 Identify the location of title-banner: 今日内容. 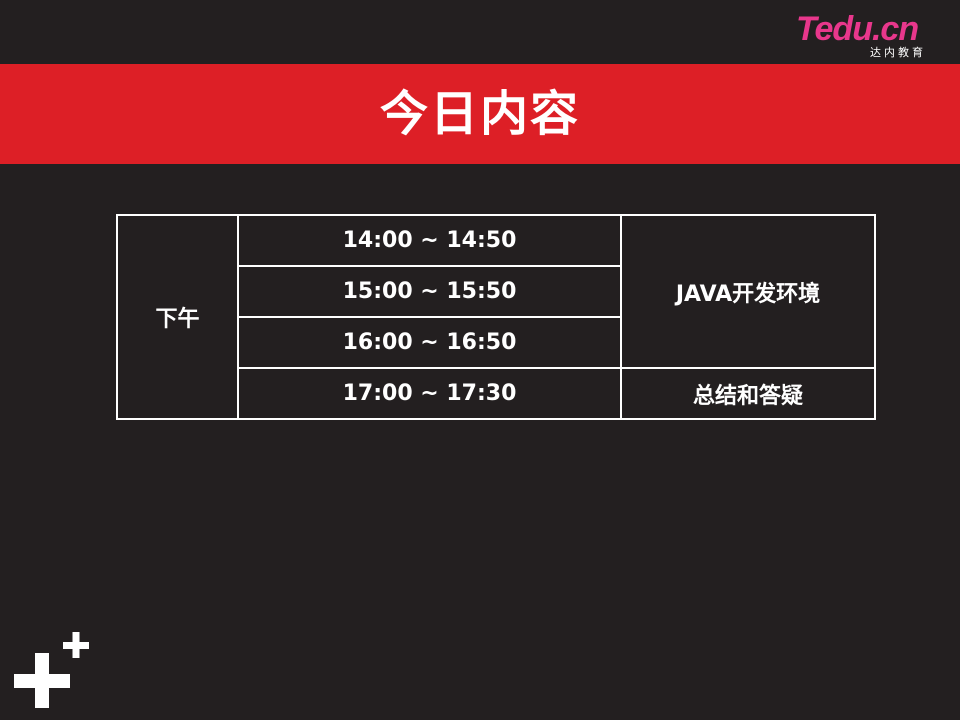
(480, 114).